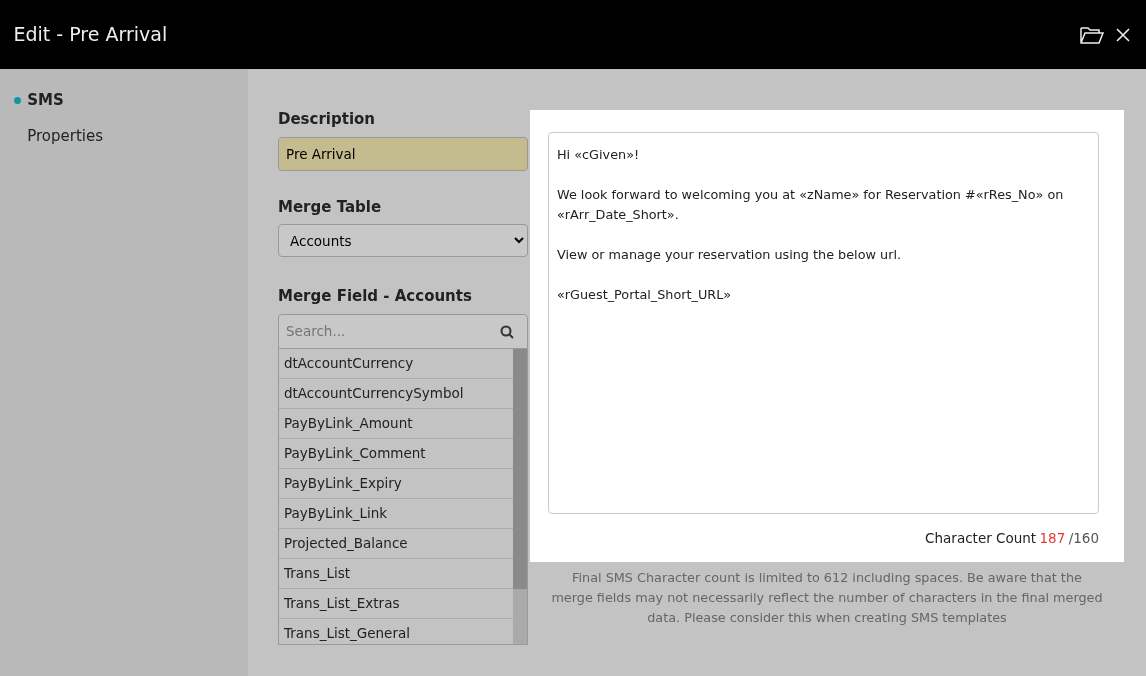  Describe the element at coordinates (1083, 538) in the screenshot. I see `character-limit: /160` at that location.